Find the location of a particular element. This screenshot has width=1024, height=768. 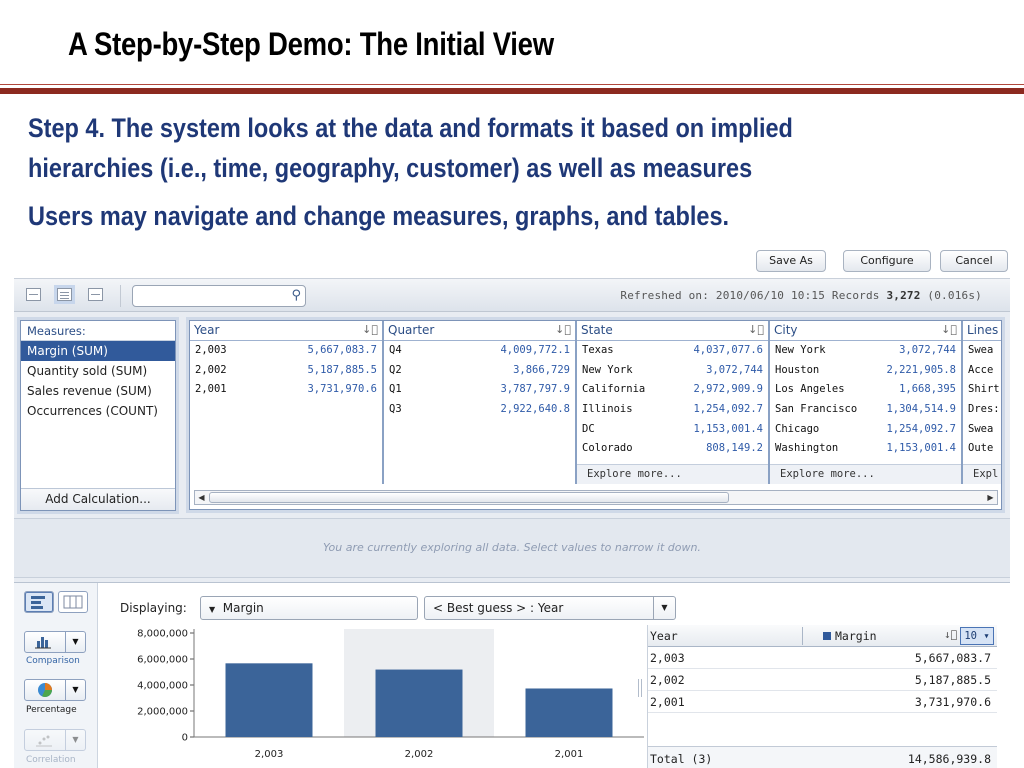

facet-row: San Francisco 1,304,514.9 is located at coordinates (865, 410).